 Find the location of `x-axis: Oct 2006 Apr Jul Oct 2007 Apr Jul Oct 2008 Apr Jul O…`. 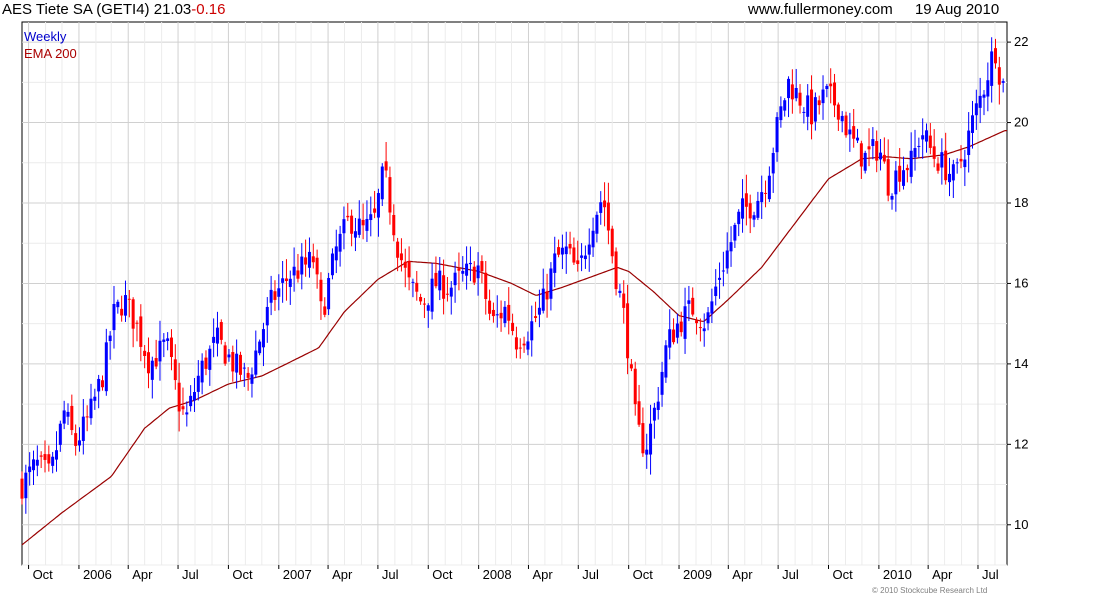

x-axis: Oct 2006 Apr Jul Oct 2007 Apr Jul Oct 2008 Apr Jul O… is located at coordinates (513, 573).